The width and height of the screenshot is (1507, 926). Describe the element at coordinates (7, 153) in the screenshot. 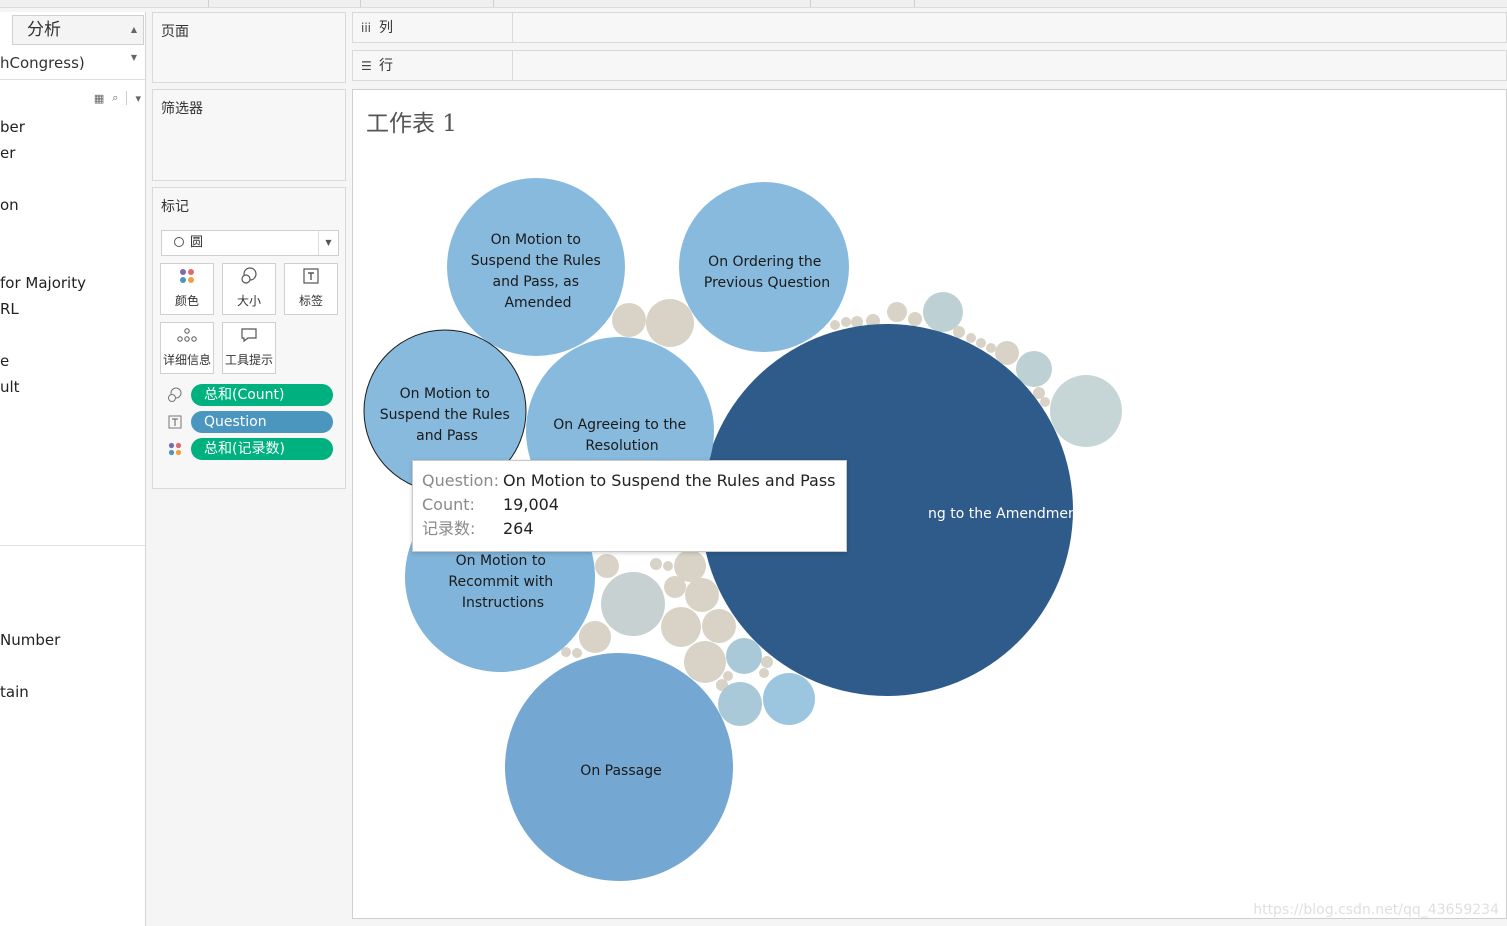

I see `field-item: er` at that location.